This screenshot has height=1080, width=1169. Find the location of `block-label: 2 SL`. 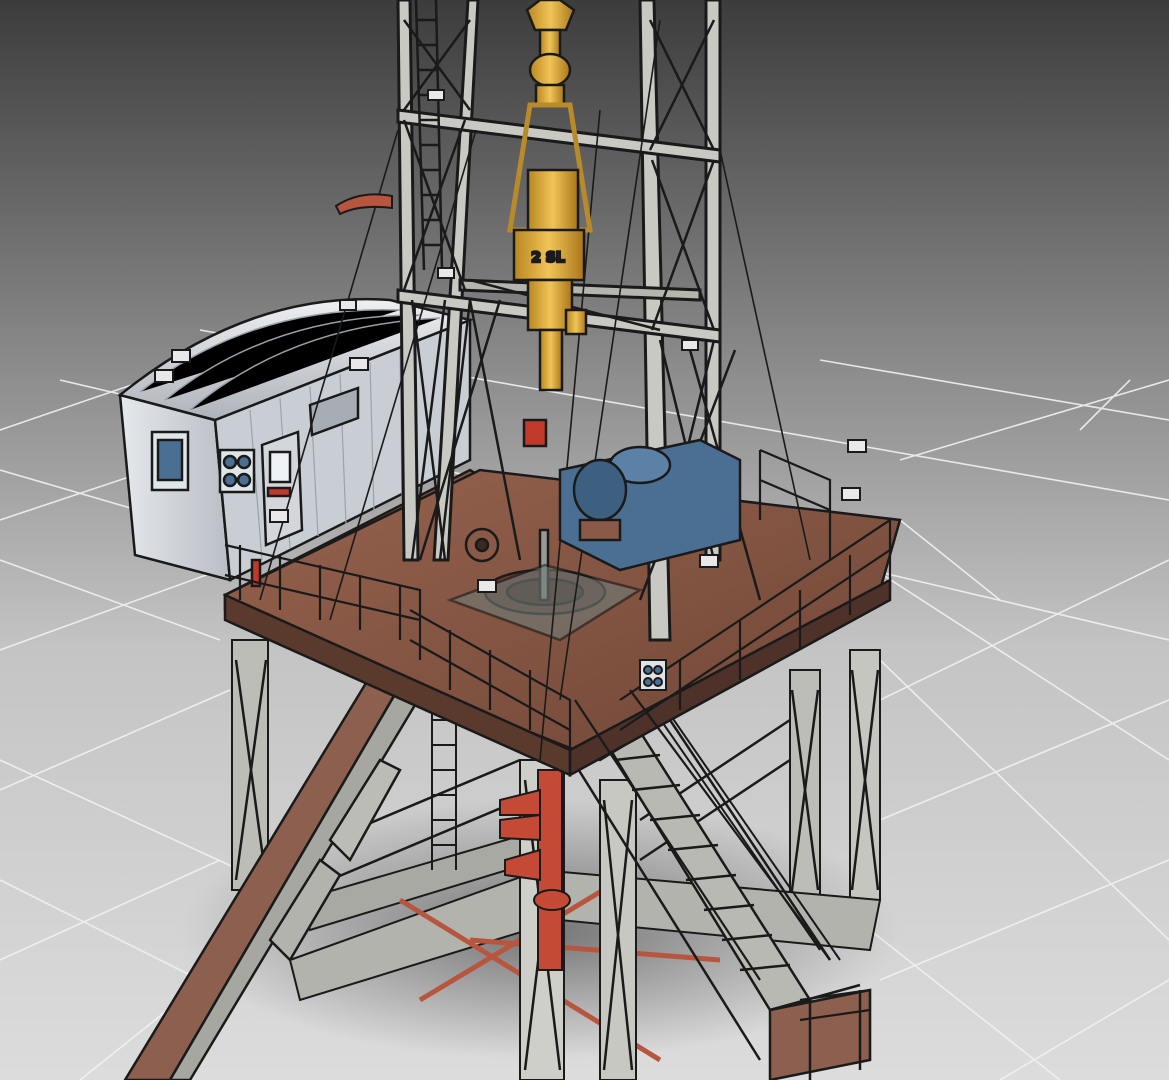

block-label: 2 SL is located at coordinates (548, 258).